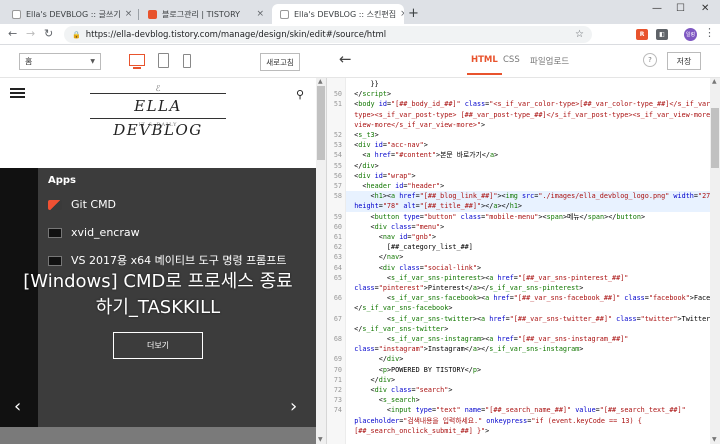 This screenshot has height=444, width=720. What do you see at coordinates (300, 94) in the screenshot?
I see `search-icon: ⚲` at bounding box center [300, 94].